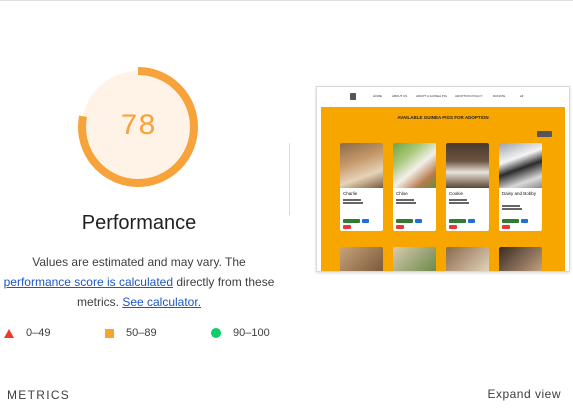 This screenshot has height=410, width=573. I want to click on average-square-icon, so click(109, 333).